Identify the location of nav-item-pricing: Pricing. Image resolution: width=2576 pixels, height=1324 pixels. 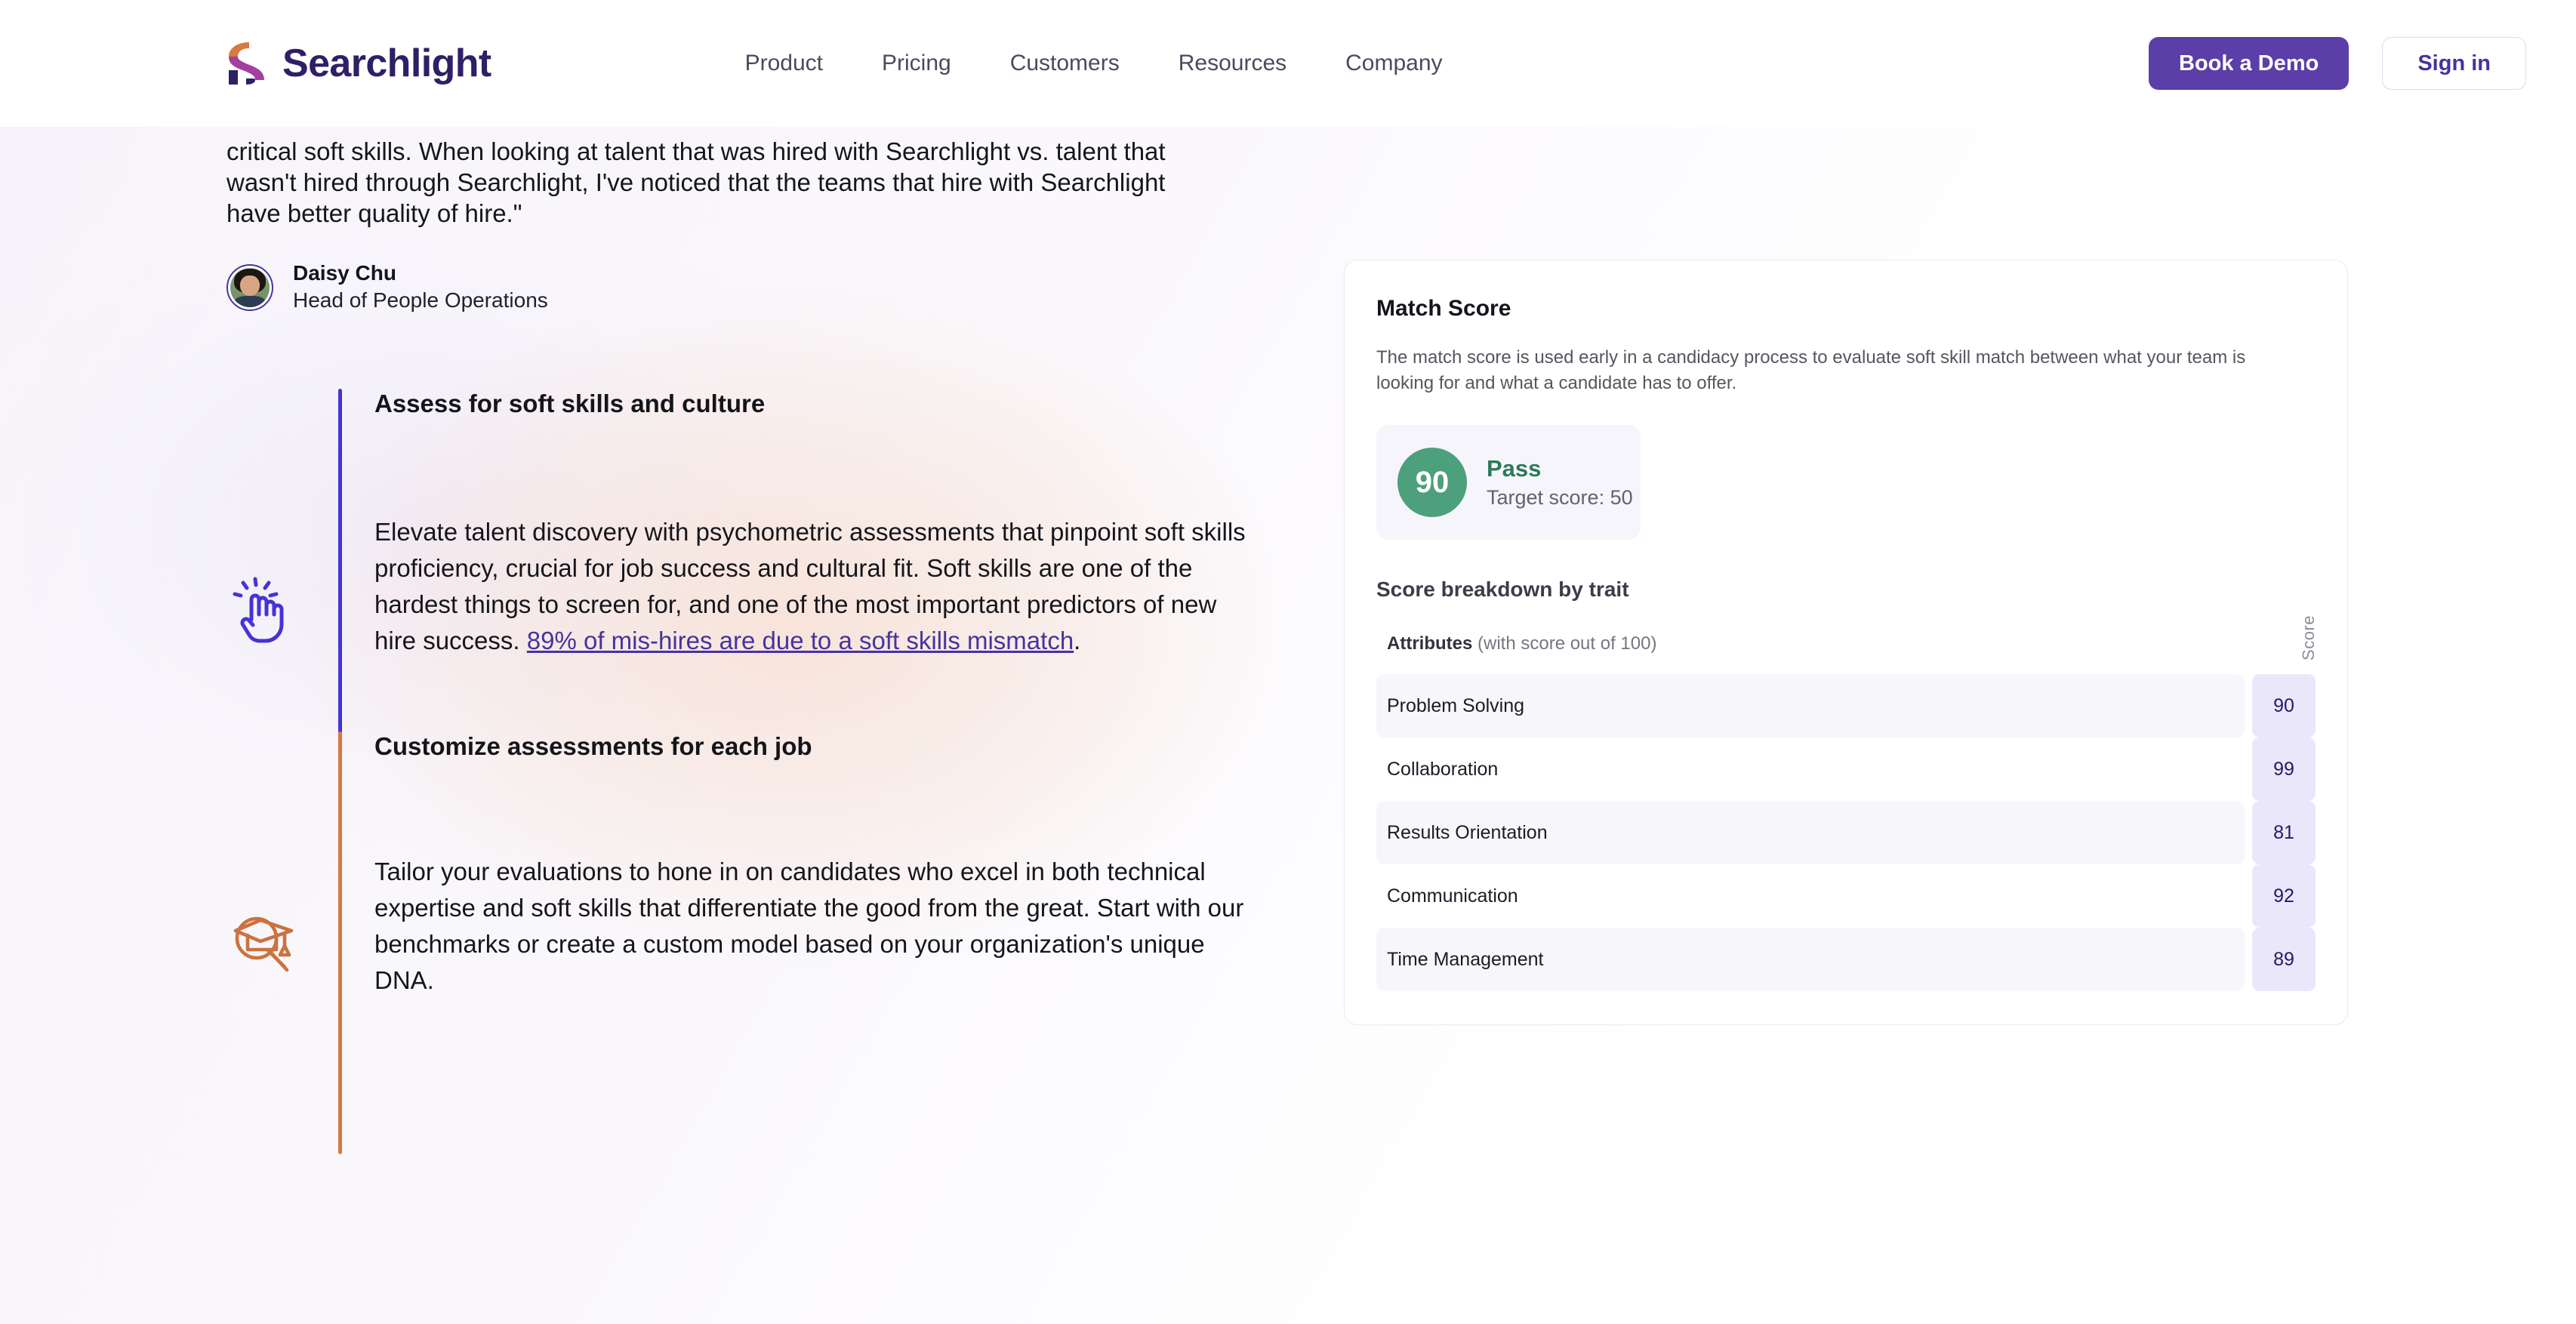
(917, 63).